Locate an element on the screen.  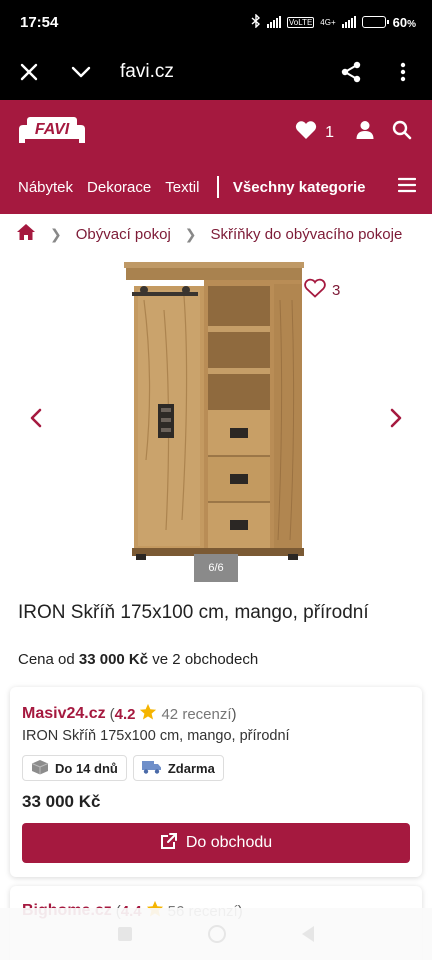
star-icon is located at coordinates (148, 714).